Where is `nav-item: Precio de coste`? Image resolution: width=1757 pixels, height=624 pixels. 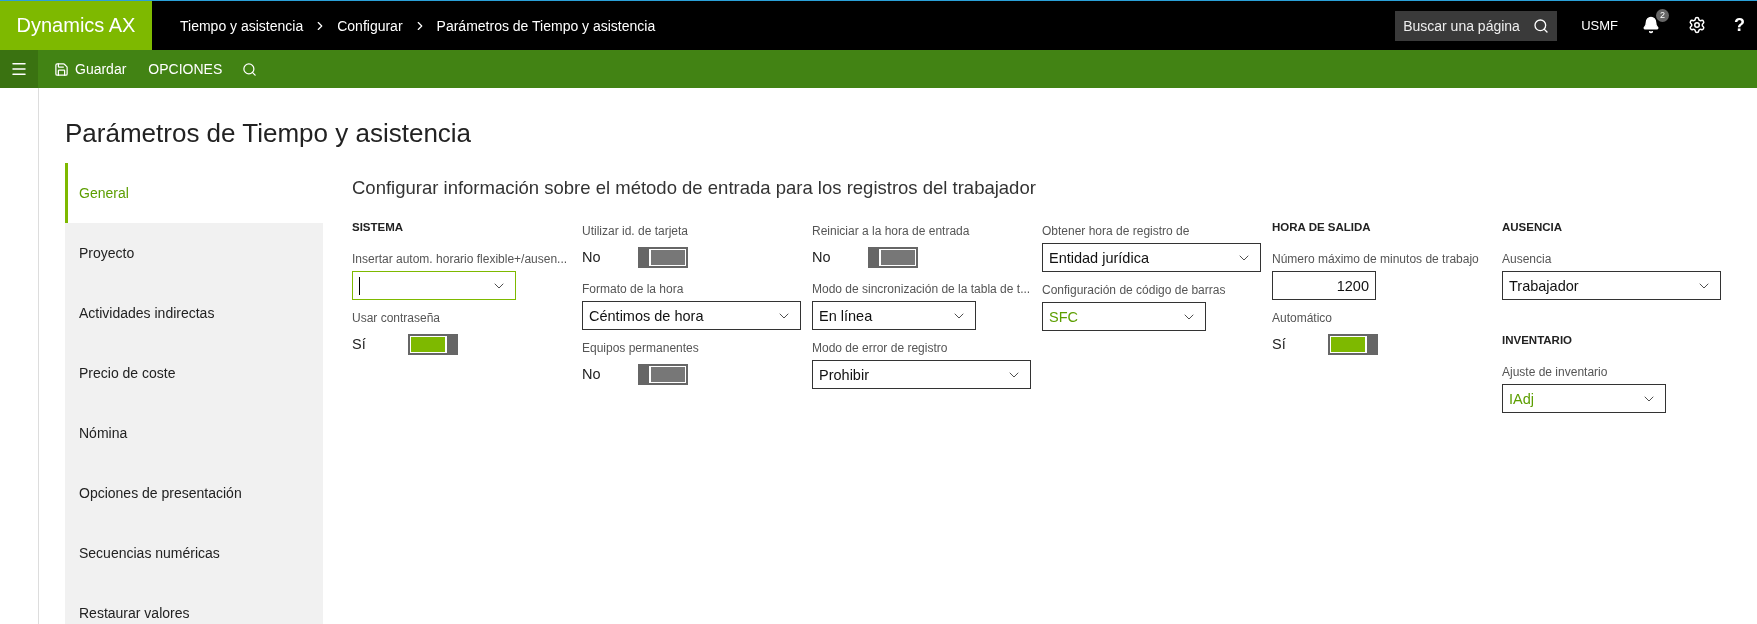 nav-item: Precio de coste is located at coordinates (194, 373).